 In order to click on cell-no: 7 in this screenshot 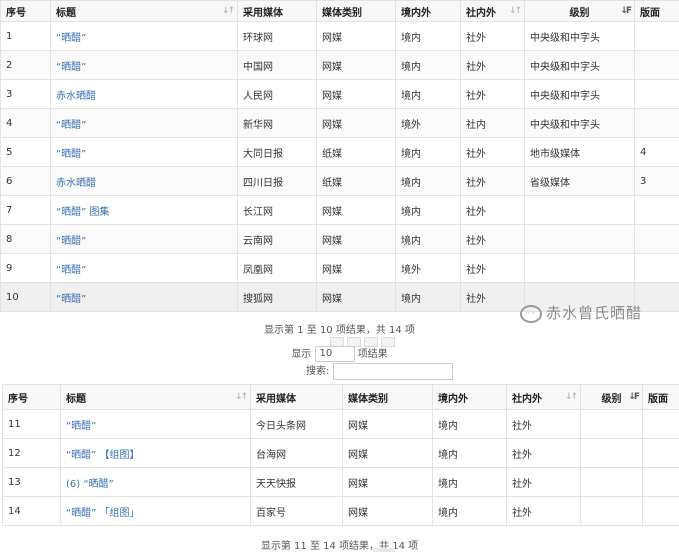, I will do `click(25, 210)`.